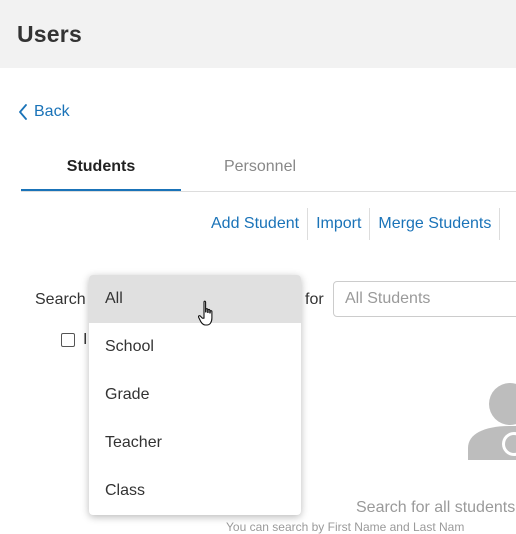  Describe the element at coordinates (85, 339) in the screenshot. I see `filter-checkbox-label: I` at that location.